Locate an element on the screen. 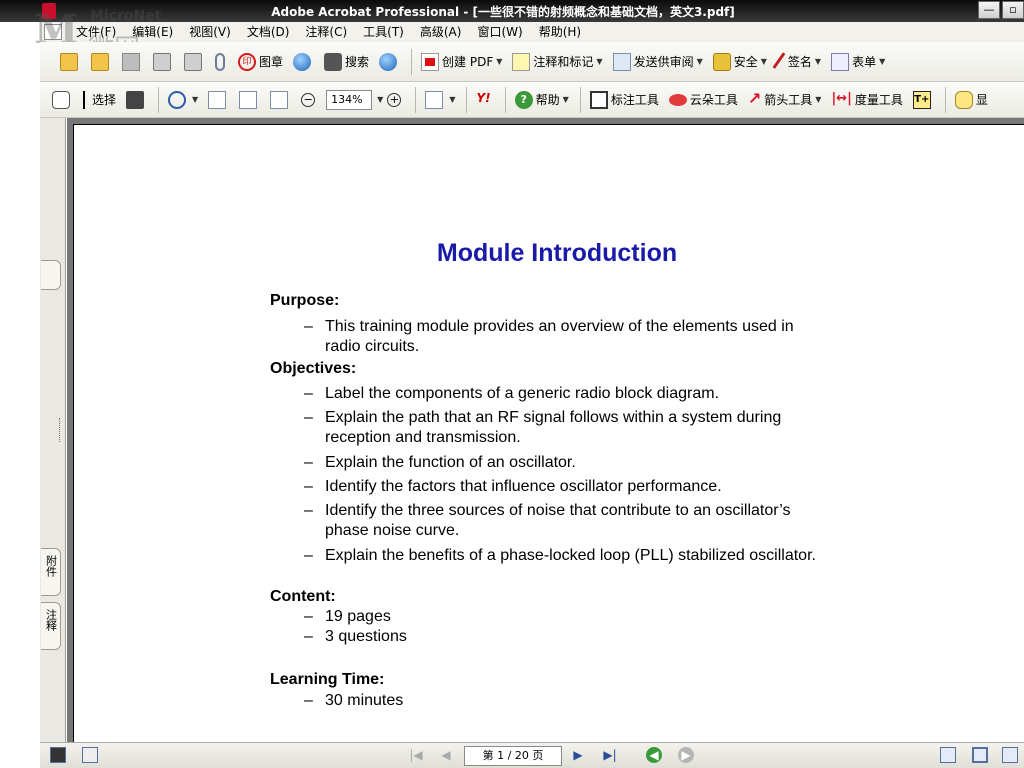 The image size is (1024, 768). rotate-icon is located at coordinates (434, 99).